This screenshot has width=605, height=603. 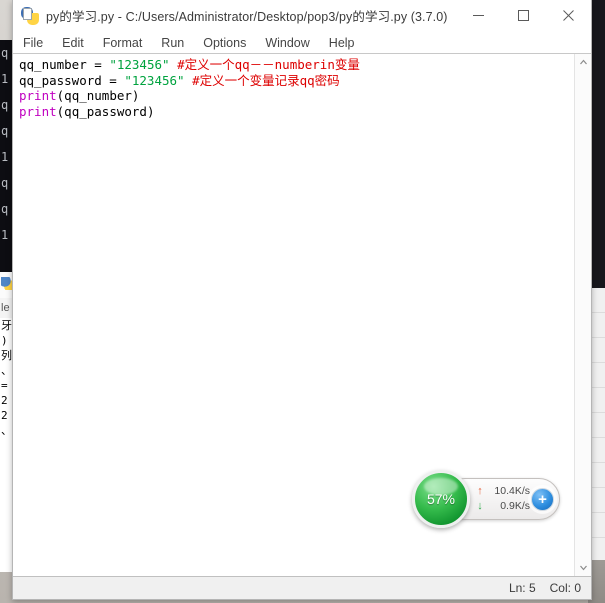 I want to click on menu-item-window: Window, so click(x=287, y=43).